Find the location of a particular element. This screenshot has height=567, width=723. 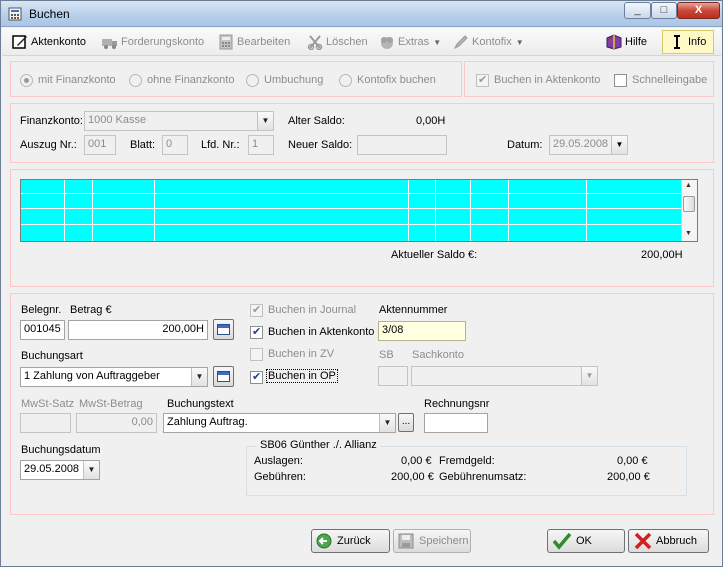

scroll-down-icon: ▼ is located at coordinates (688, 233).